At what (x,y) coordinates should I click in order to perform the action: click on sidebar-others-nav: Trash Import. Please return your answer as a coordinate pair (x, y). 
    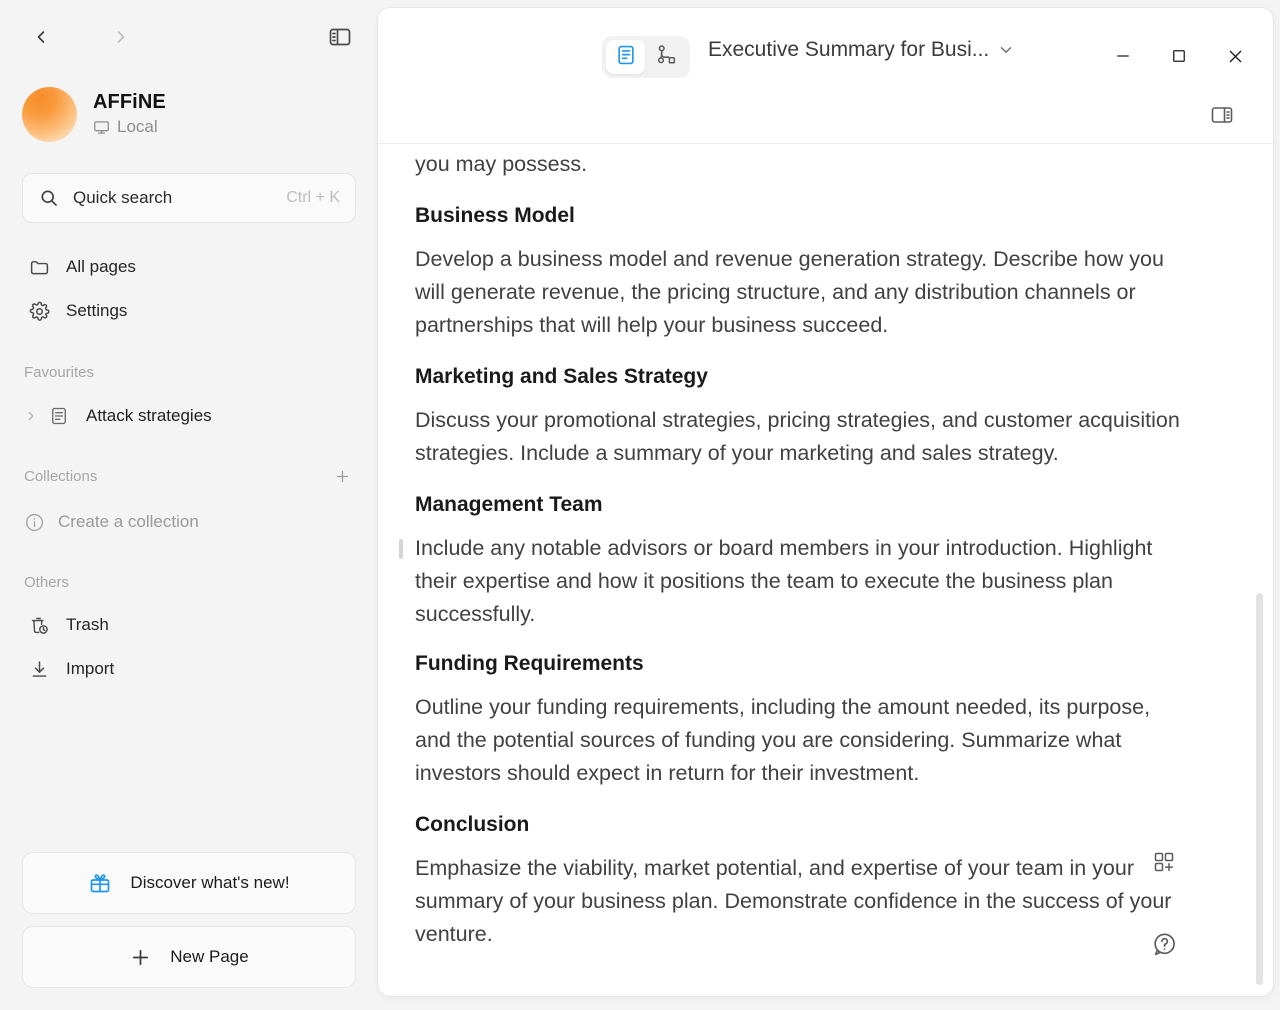
    Looking at the image, I should click on (189, 647).